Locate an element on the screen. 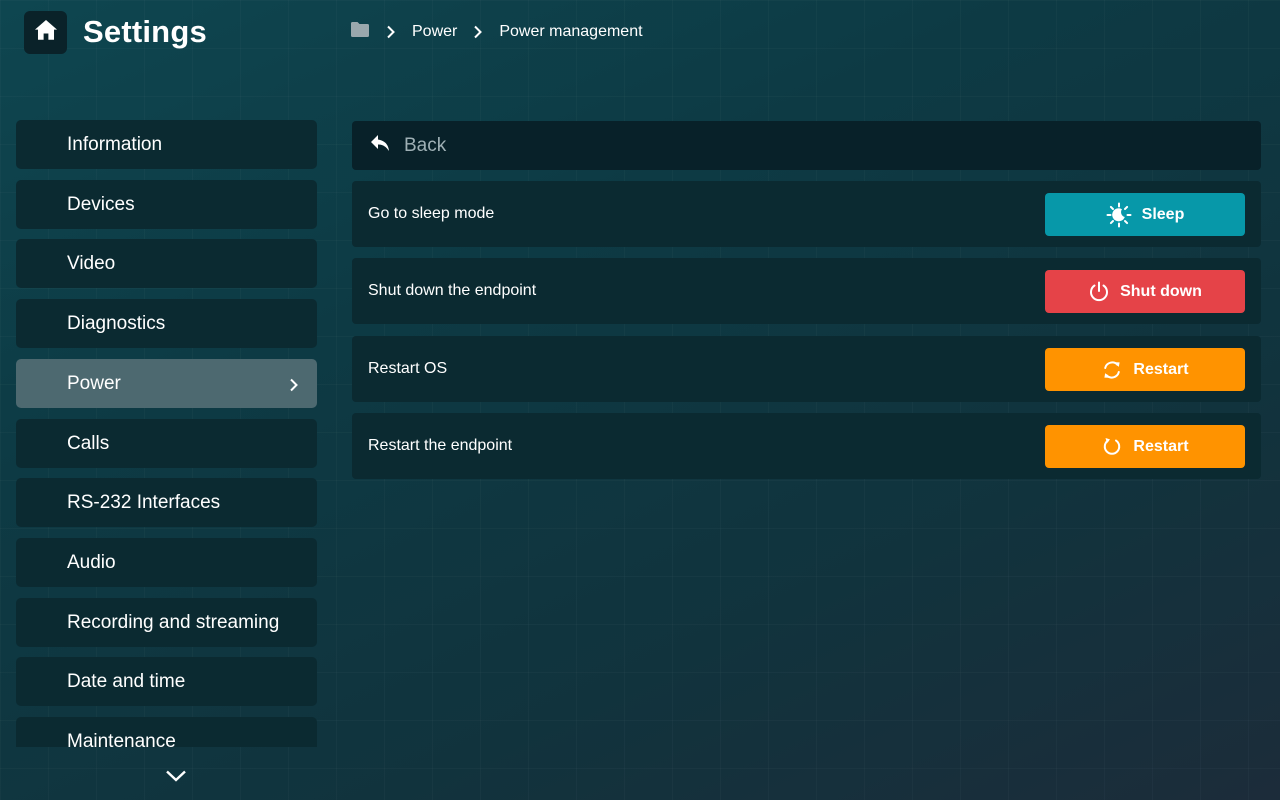  row-sleep-mode: Go to sleep mode Sleep is located at coordinates (806, 214).